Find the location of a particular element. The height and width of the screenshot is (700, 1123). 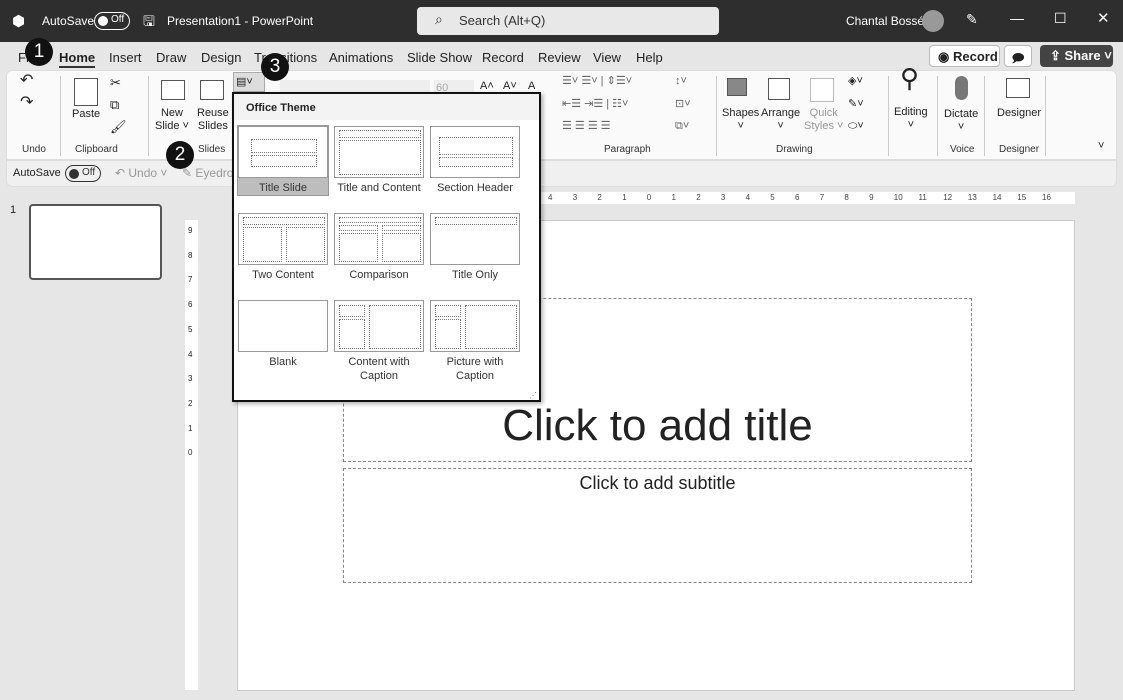

tab-review: Review is located at coordinates (559, 57).